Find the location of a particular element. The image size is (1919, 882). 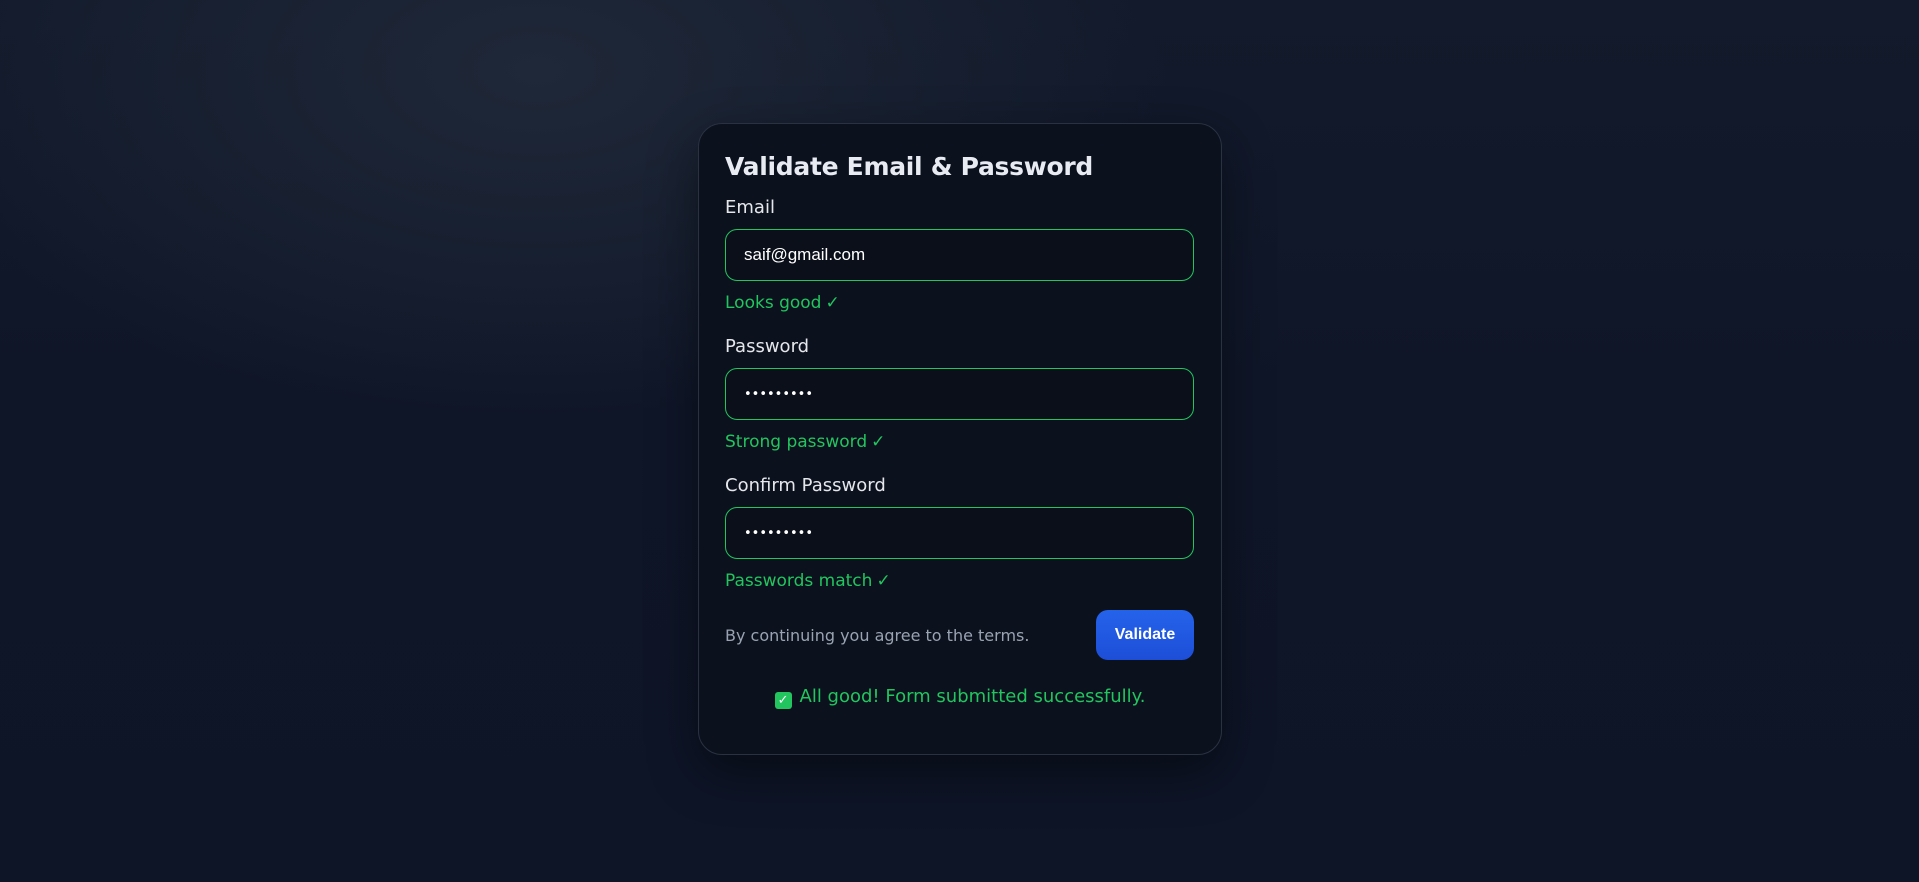

form-title: Validate Email & Password is located at coordinates (909, 166).